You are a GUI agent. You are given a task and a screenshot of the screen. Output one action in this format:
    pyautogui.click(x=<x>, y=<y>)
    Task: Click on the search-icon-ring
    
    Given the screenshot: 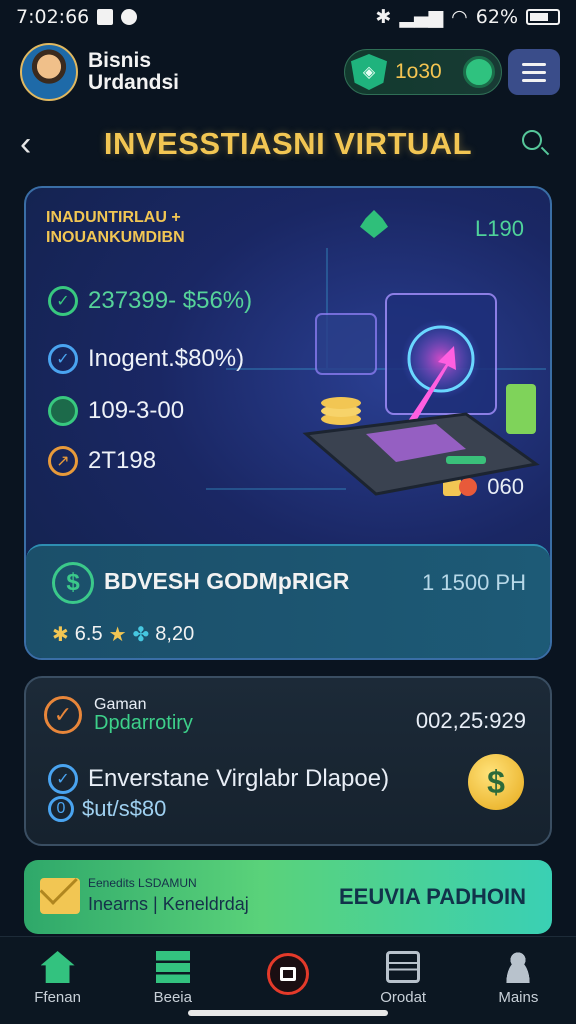 What is the action you would take?
    pyautogui.click(x=531, y=140)
    